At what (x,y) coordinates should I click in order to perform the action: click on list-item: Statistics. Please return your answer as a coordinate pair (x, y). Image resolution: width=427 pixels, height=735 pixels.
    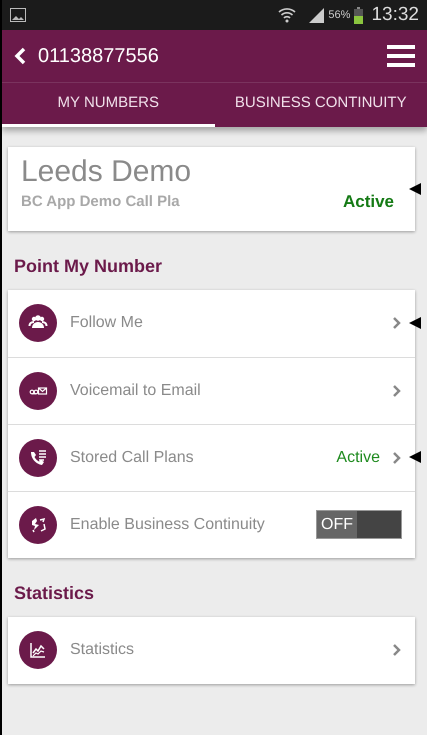
    Looking at the image, I should click on (211, 650).